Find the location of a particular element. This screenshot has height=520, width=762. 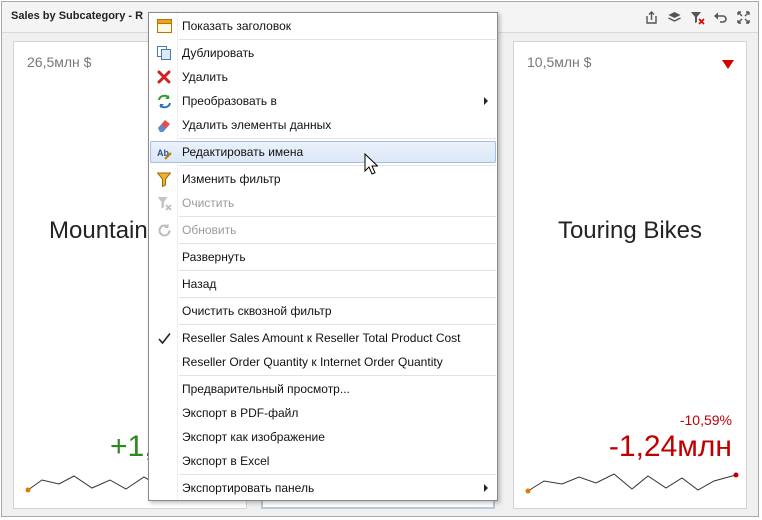

back-icon is located at coordinates (720, 17).